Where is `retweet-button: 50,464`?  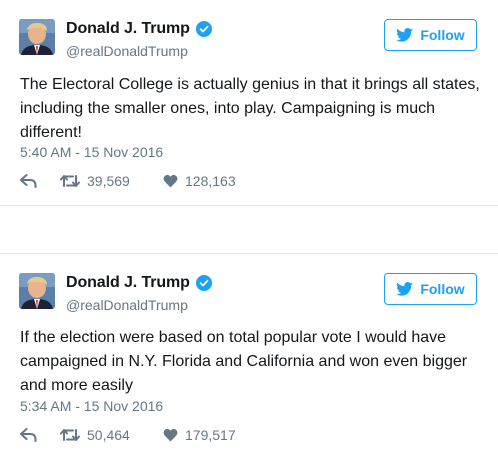 retweet-button: 50,464 is located at coordinates (111, 435).